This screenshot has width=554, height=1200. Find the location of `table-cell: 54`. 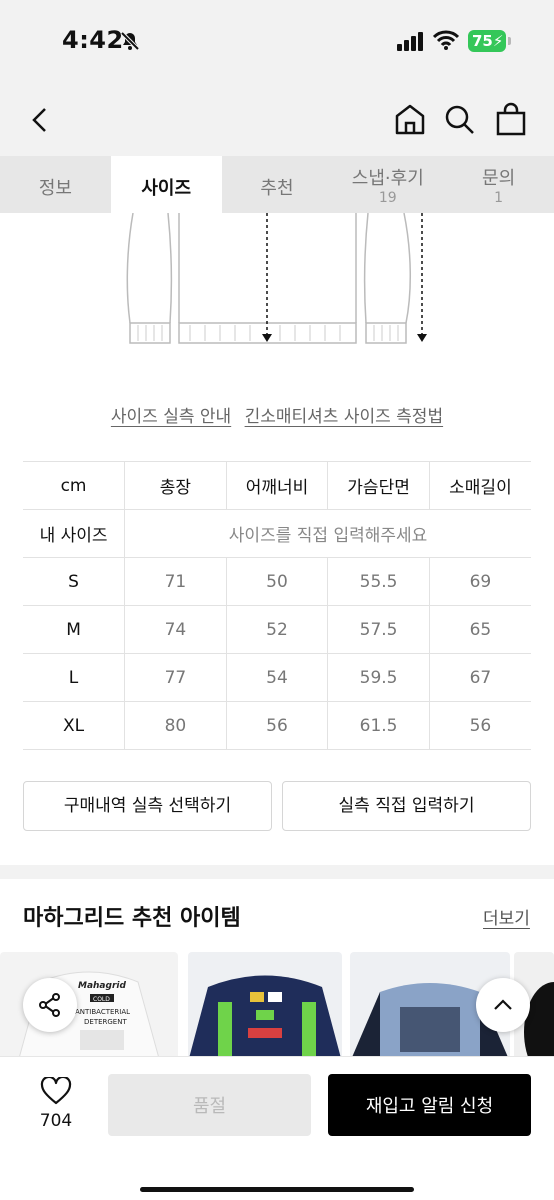

table-cell: 54 is located at coordinates (276, 677).